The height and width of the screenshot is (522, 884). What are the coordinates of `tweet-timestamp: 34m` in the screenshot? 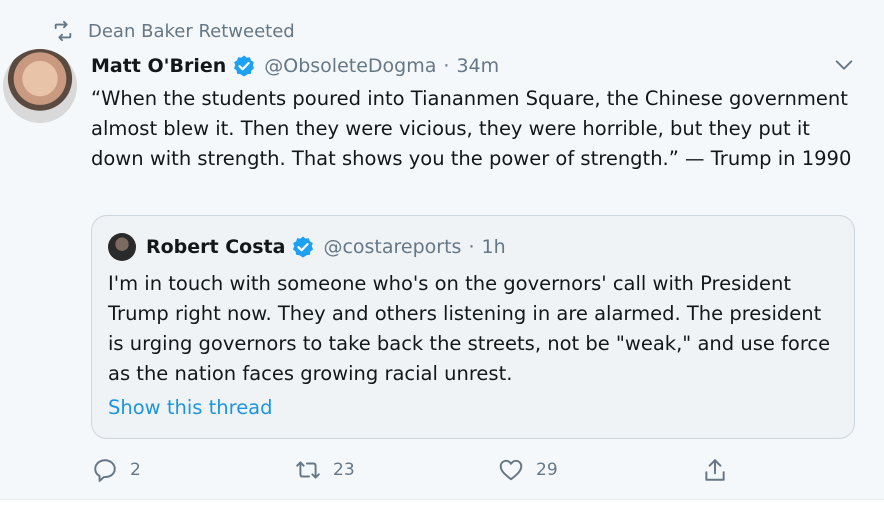 It's located at (477, 66).